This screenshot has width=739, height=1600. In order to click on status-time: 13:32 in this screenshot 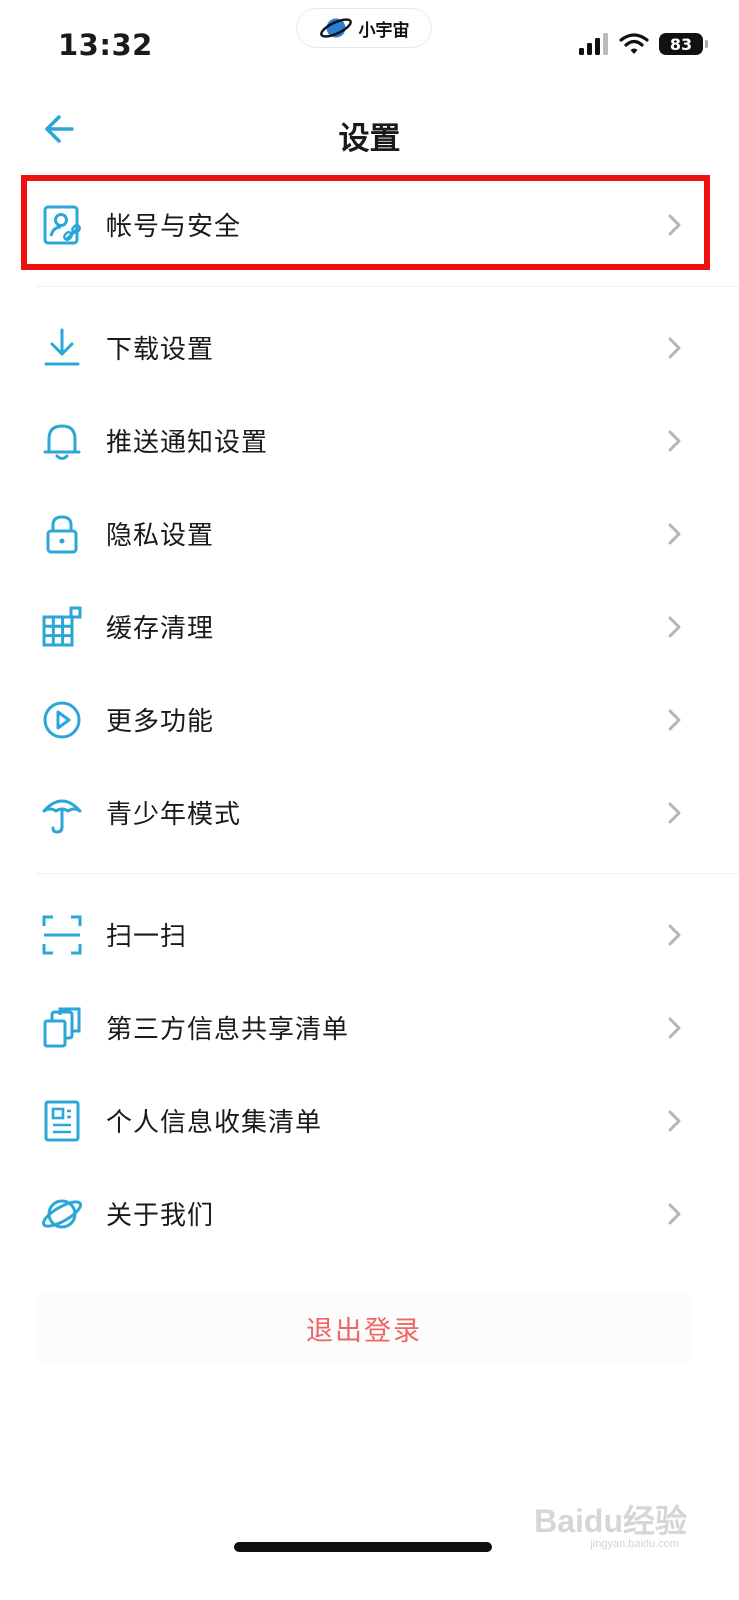, I will do `click(105, 45)`.